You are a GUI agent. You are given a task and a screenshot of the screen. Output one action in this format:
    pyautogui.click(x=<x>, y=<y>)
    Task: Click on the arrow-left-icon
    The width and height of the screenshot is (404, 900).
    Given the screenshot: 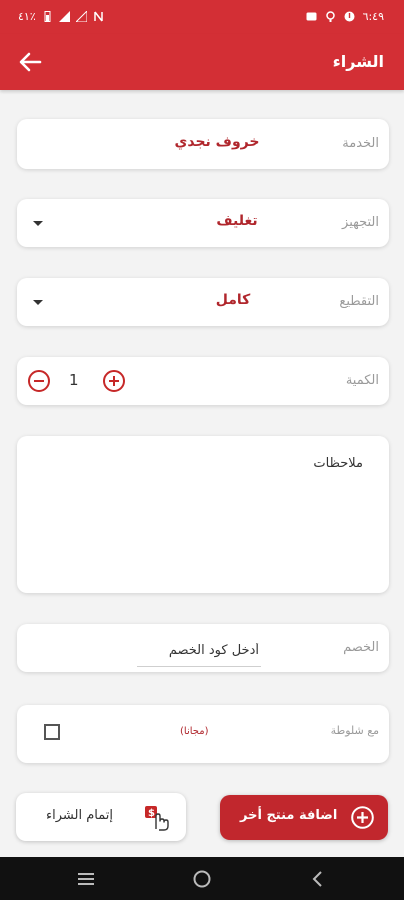 What is the action you would take?
    pyautogui.click(x=30, y=62)
    